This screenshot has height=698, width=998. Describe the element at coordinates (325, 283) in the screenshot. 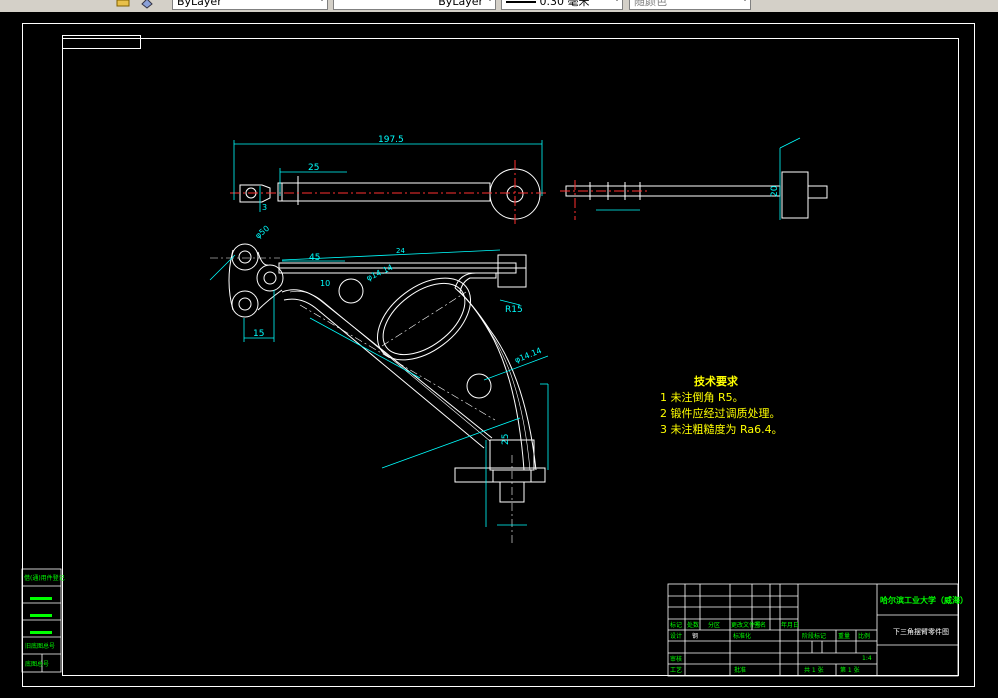

I see `dim-10: 10` at that location.